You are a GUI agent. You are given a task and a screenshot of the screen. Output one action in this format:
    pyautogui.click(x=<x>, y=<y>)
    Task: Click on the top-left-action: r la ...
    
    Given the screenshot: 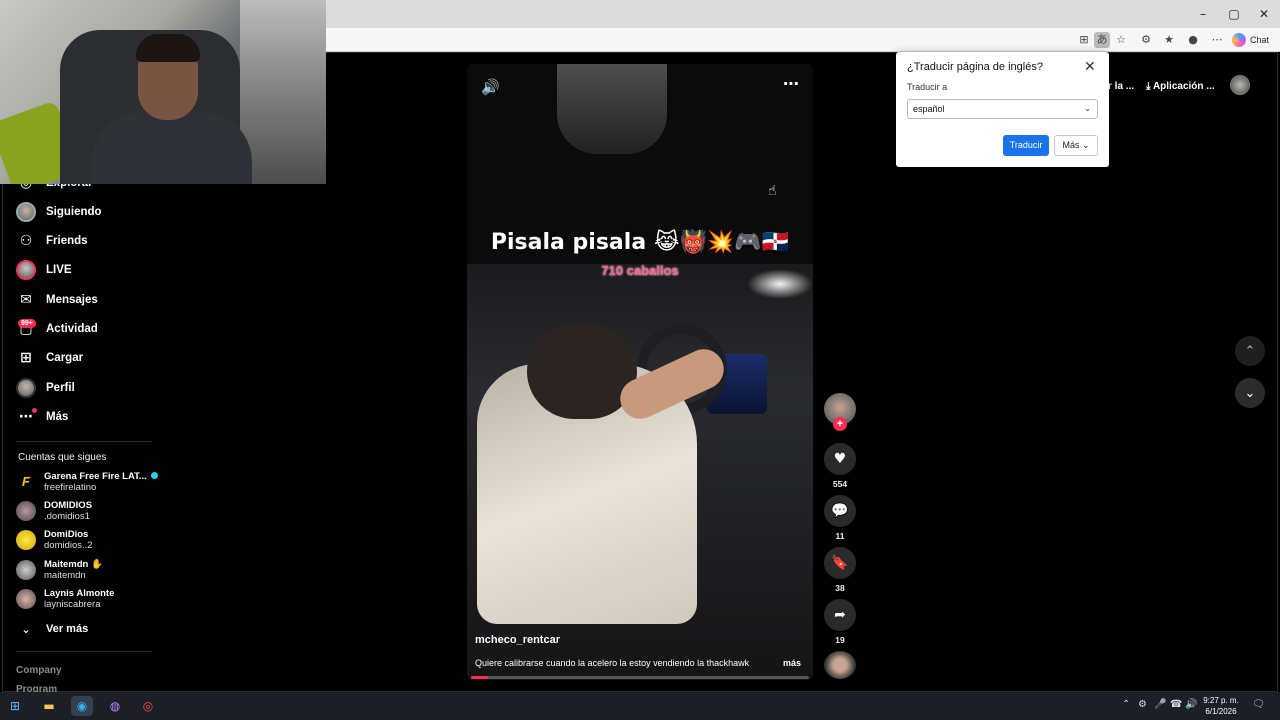 What is the action you would take?
    pyautogui.click(x=1121, y=86)
    